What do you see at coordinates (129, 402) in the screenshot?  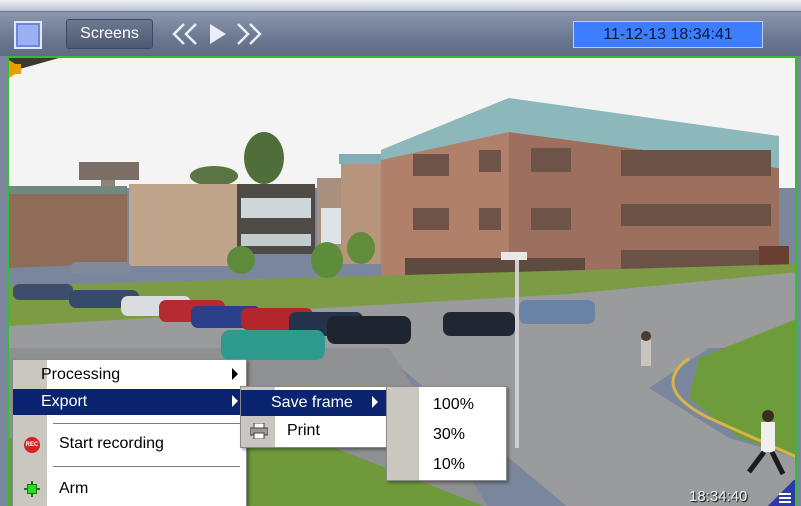 I see `menu-item-export: Export` at bounding box center [129, 402].